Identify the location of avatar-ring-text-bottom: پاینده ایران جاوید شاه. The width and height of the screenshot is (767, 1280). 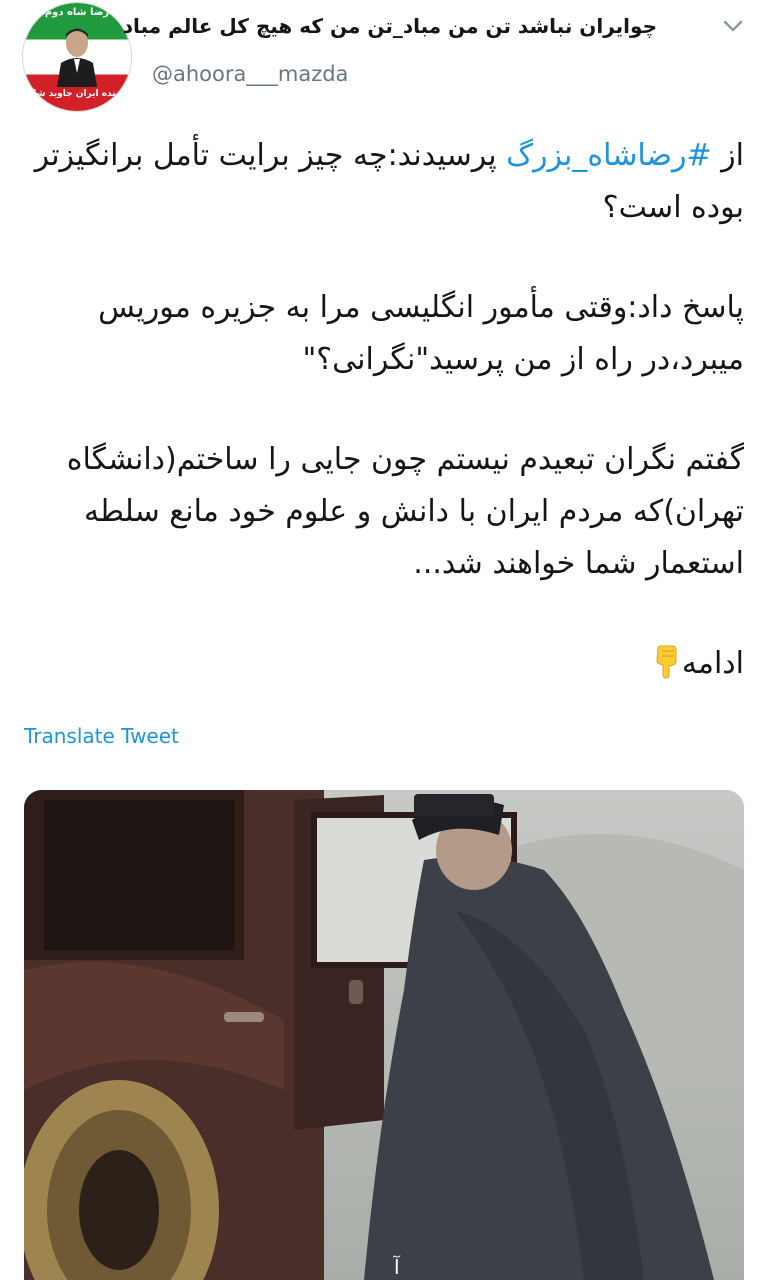
(77, 94).